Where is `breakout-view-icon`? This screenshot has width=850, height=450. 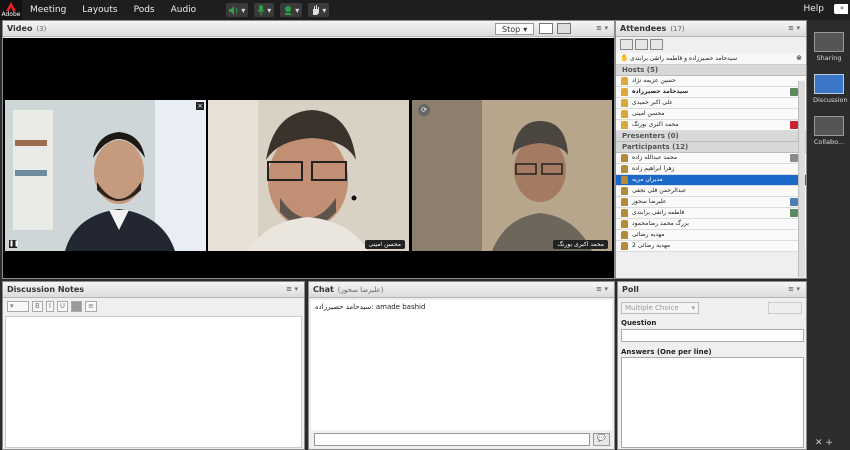 breakout-view-icon is located at coordinates (641, 44).